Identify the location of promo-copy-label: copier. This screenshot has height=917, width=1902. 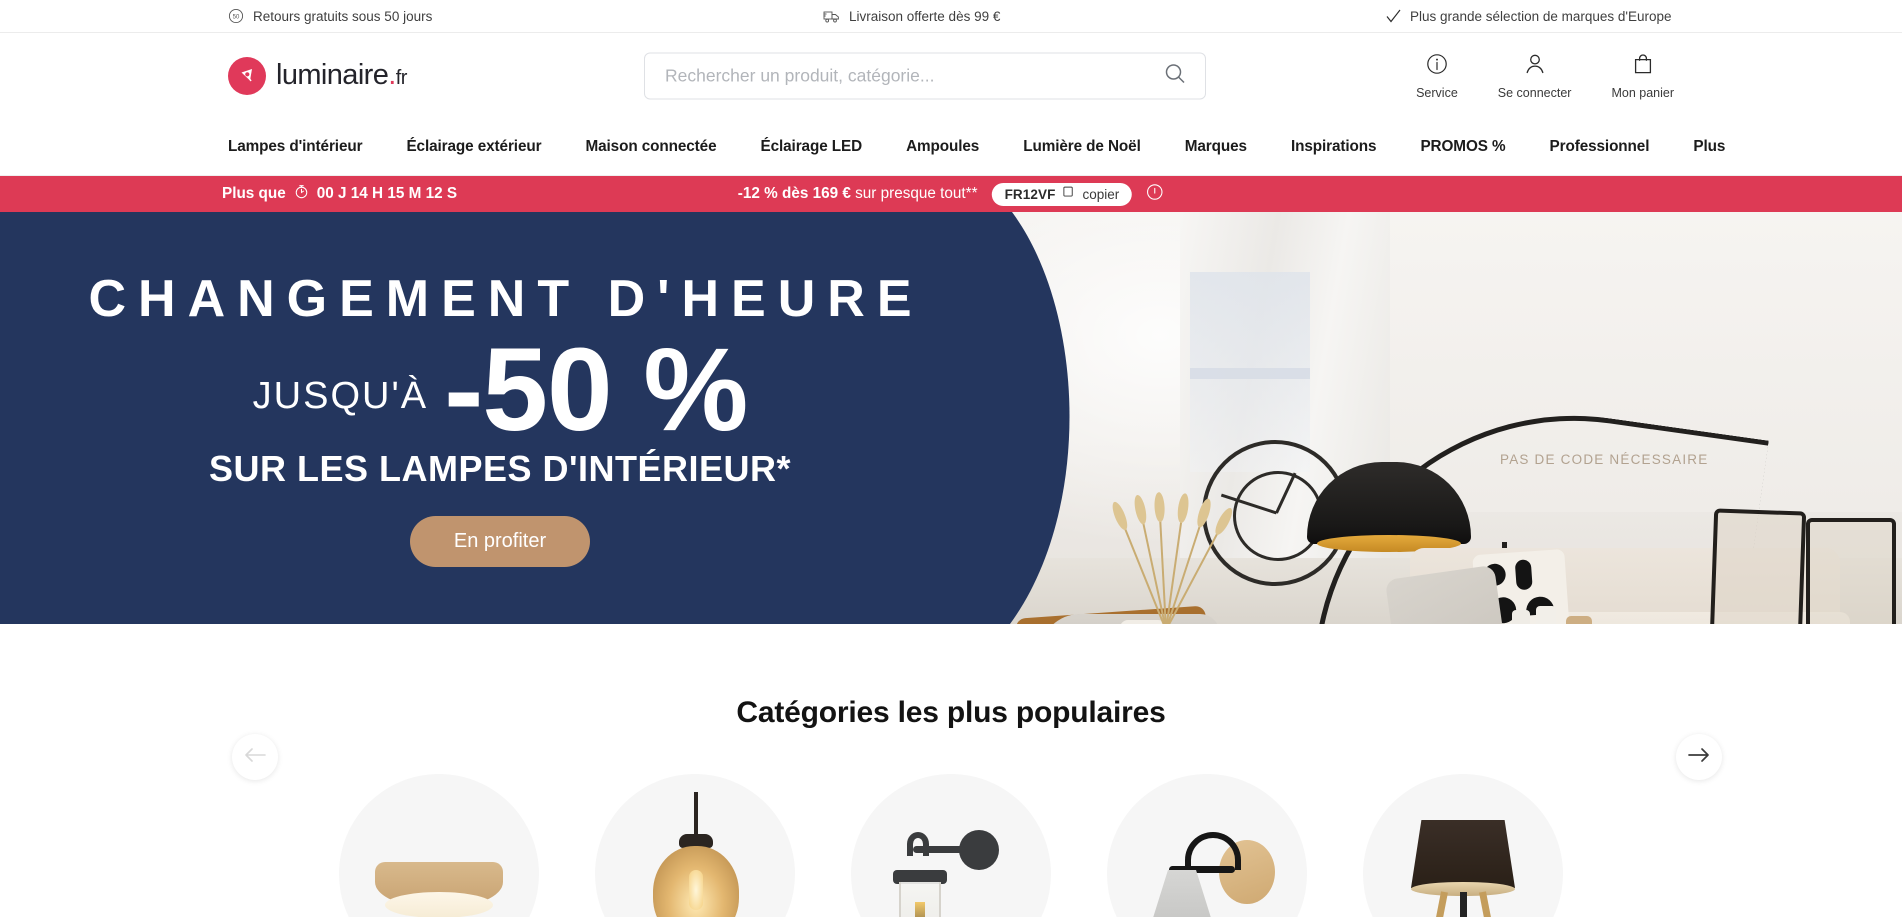
(1101, 194).